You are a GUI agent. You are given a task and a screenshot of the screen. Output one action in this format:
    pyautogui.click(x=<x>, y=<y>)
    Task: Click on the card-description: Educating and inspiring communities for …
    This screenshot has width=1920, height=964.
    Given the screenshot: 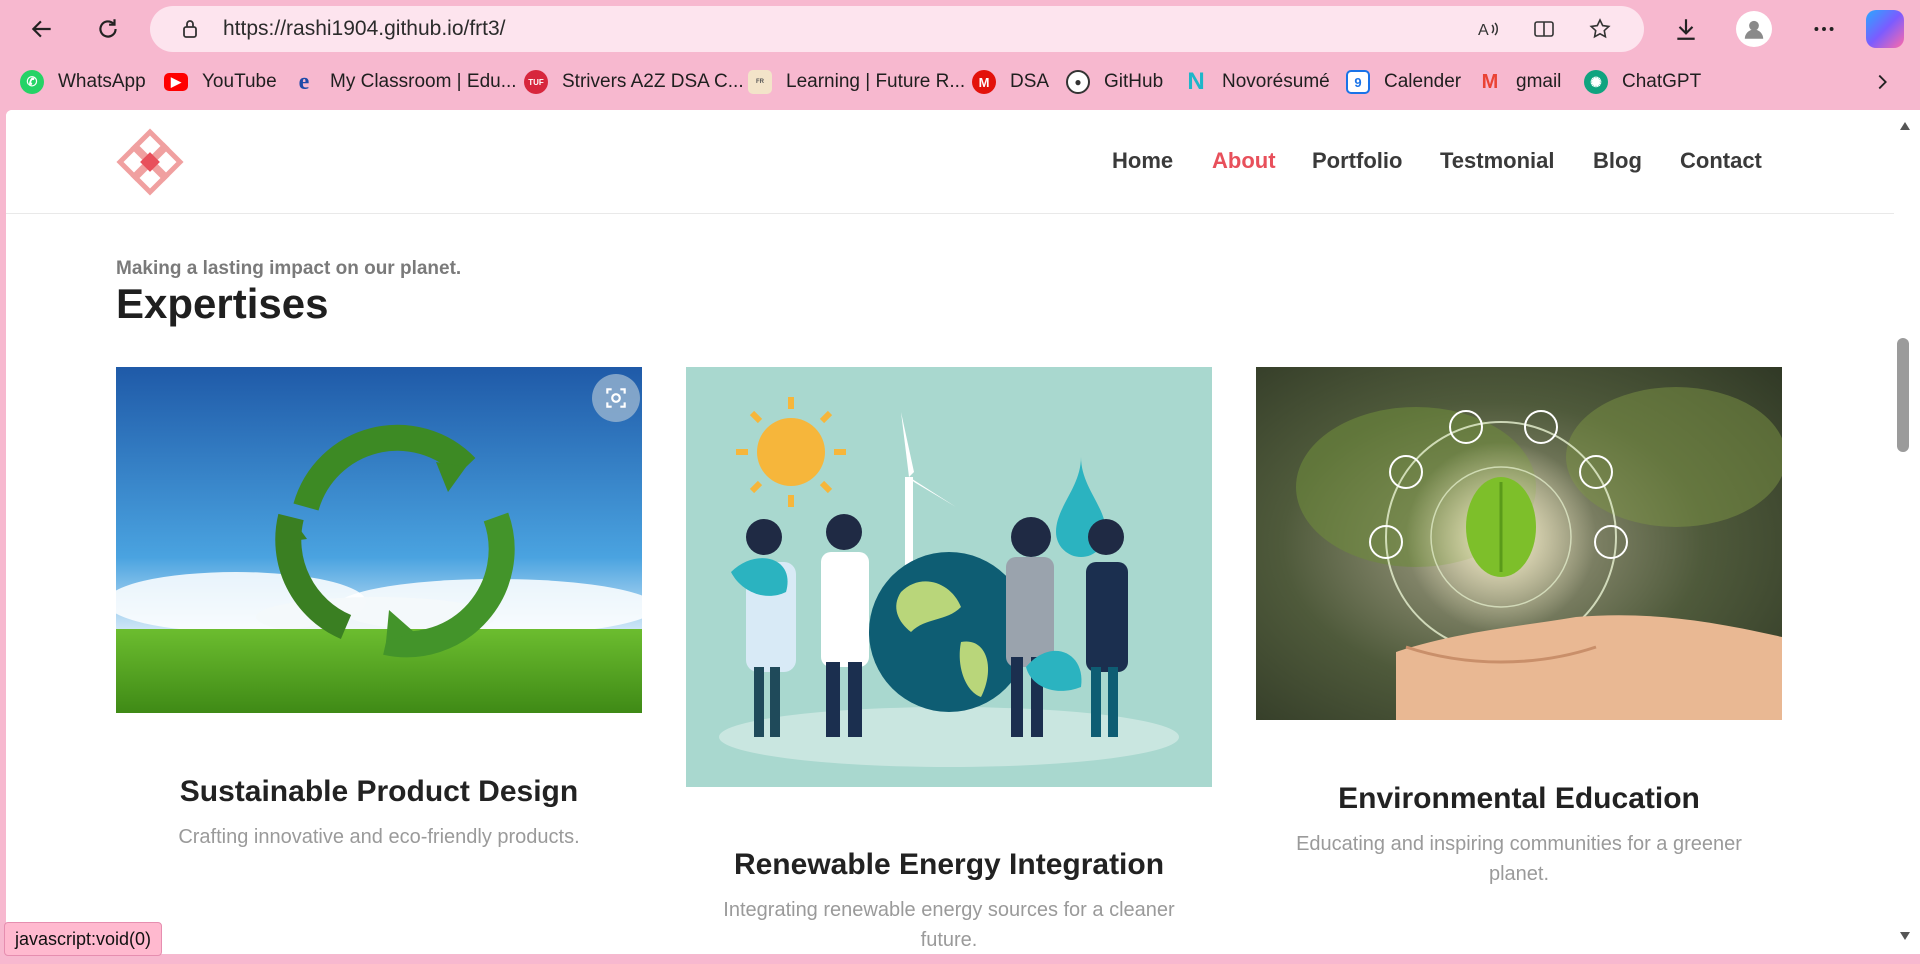 What is the action you would take?
    pyautogui.click(x=1519, y=859)
    